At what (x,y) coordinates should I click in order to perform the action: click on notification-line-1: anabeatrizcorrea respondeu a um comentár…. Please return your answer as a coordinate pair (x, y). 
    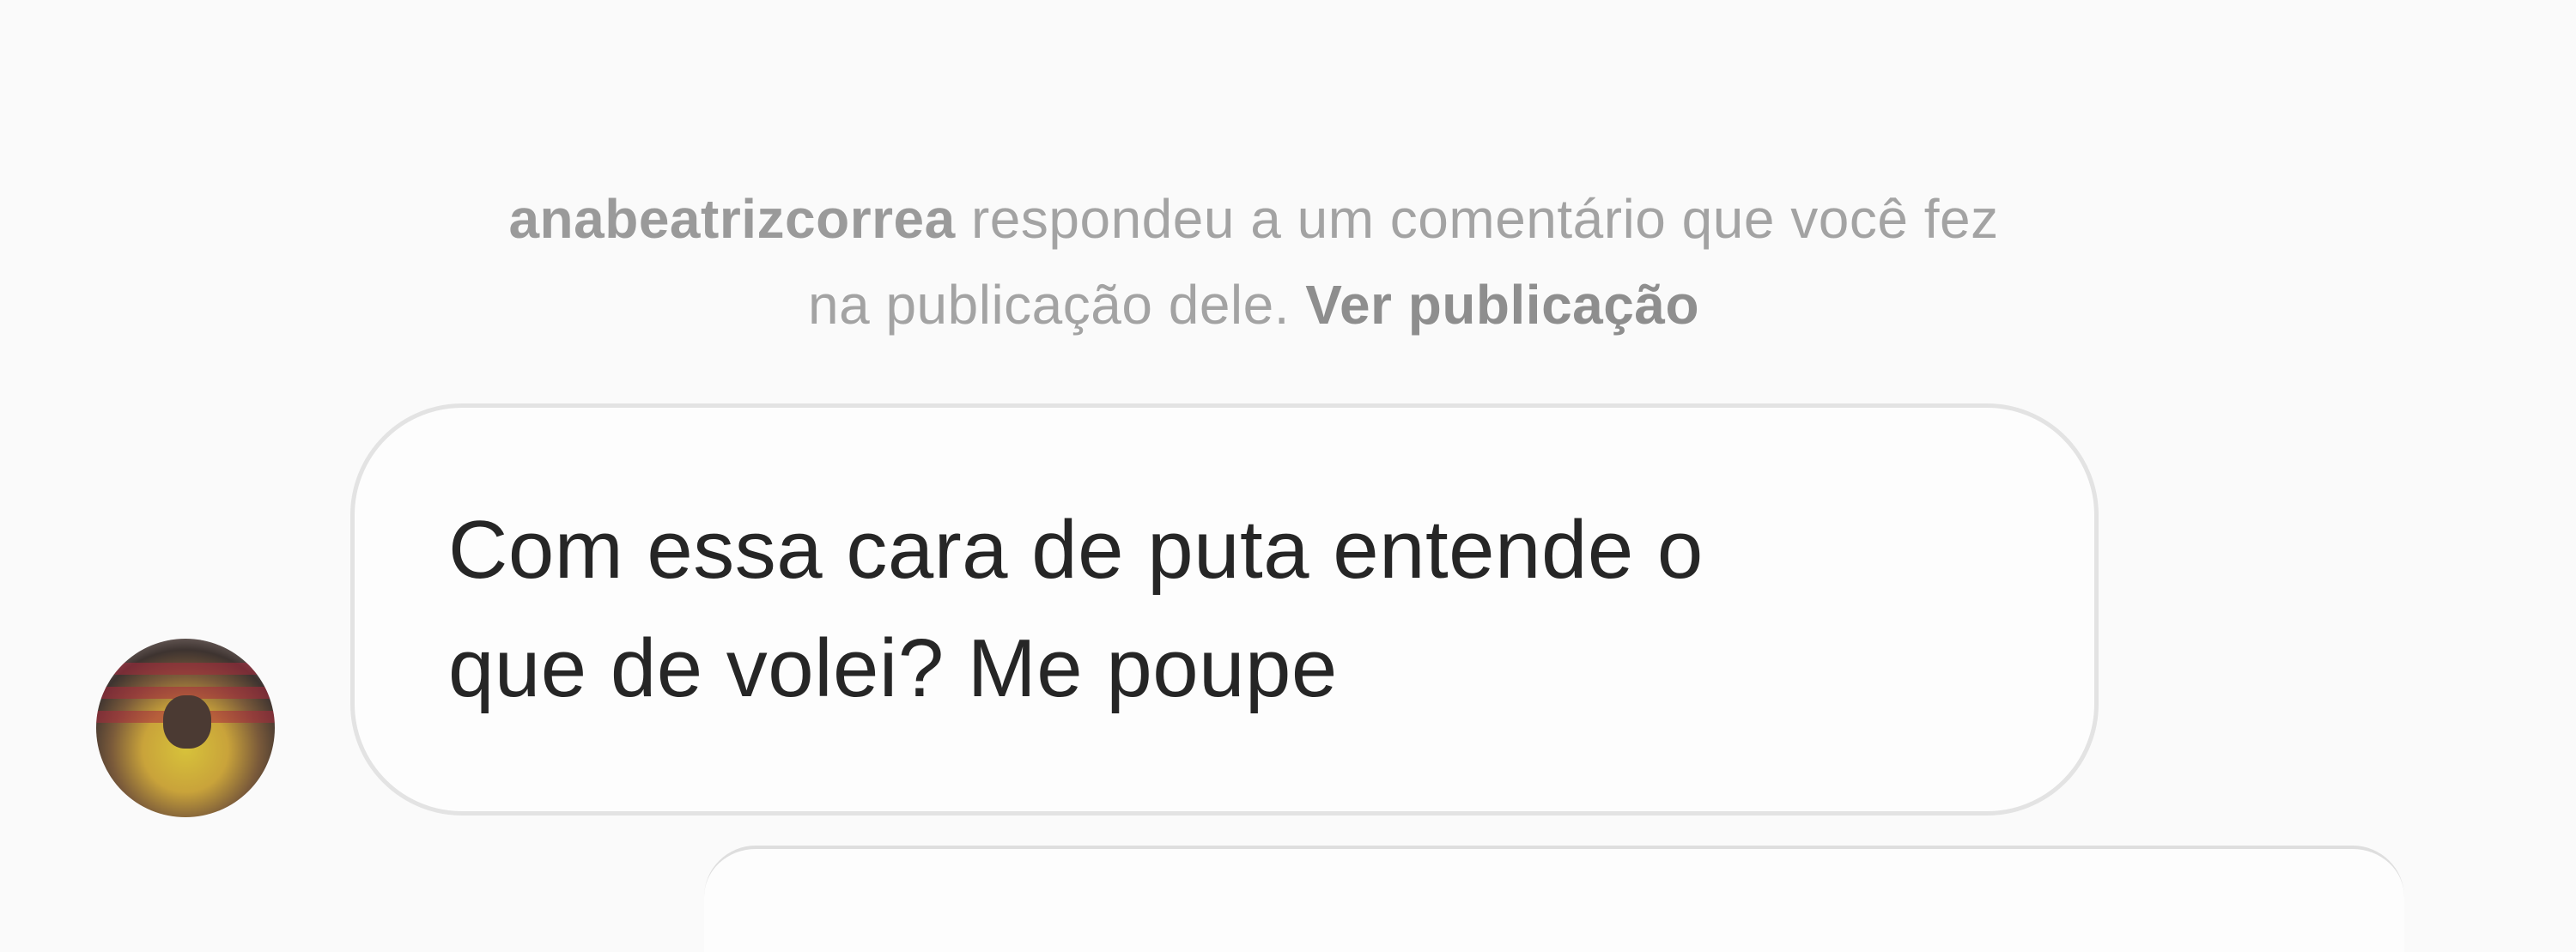
    Looking at the image, I should click on (1254, 219).